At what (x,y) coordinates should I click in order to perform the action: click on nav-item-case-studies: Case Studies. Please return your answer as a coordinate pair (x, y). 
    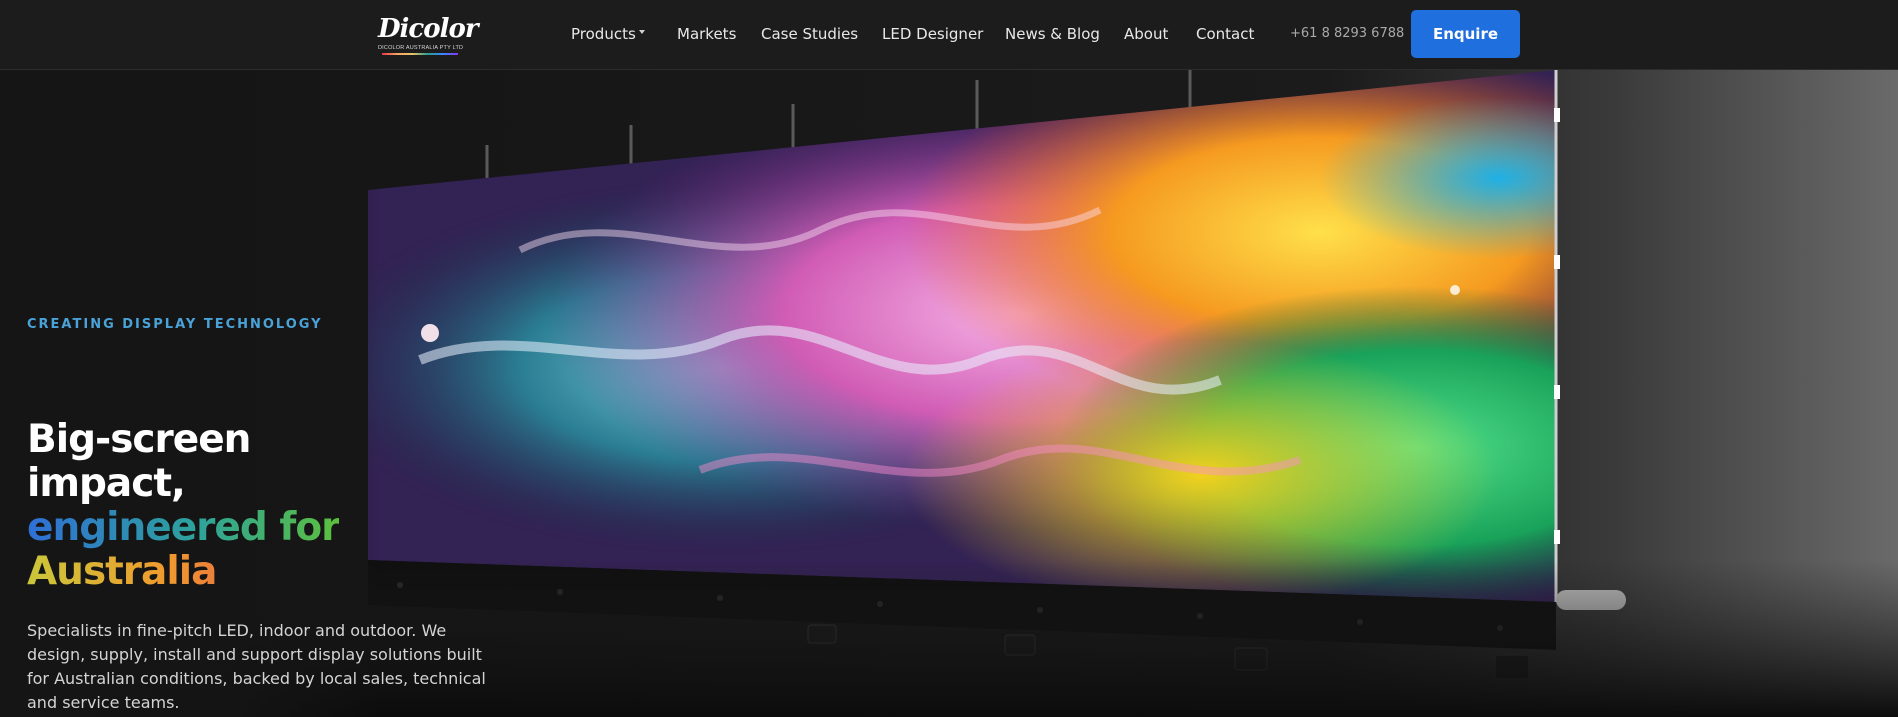
    Looking at the image, I should click on (809, 34).